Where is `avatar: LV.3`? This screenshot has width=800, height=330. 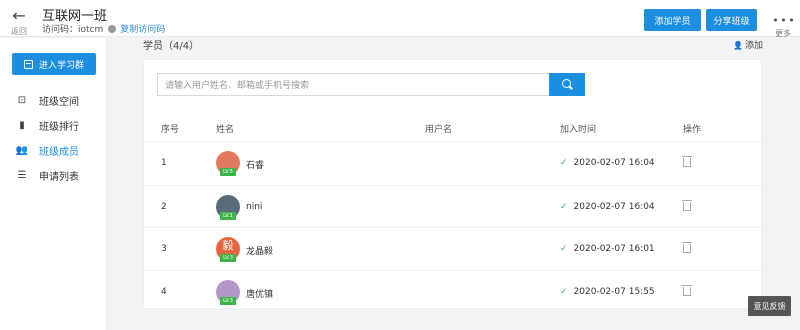 avatar: LV.3 is located at coordinates (228, 292).